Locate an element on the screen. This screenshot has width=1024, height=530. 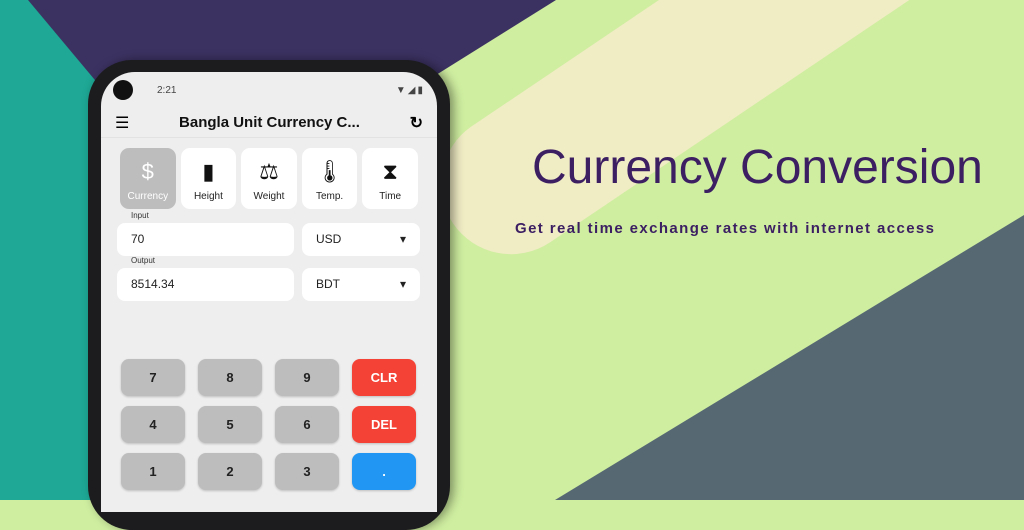
clear-button: CLR is located at coordinates (384, 377).